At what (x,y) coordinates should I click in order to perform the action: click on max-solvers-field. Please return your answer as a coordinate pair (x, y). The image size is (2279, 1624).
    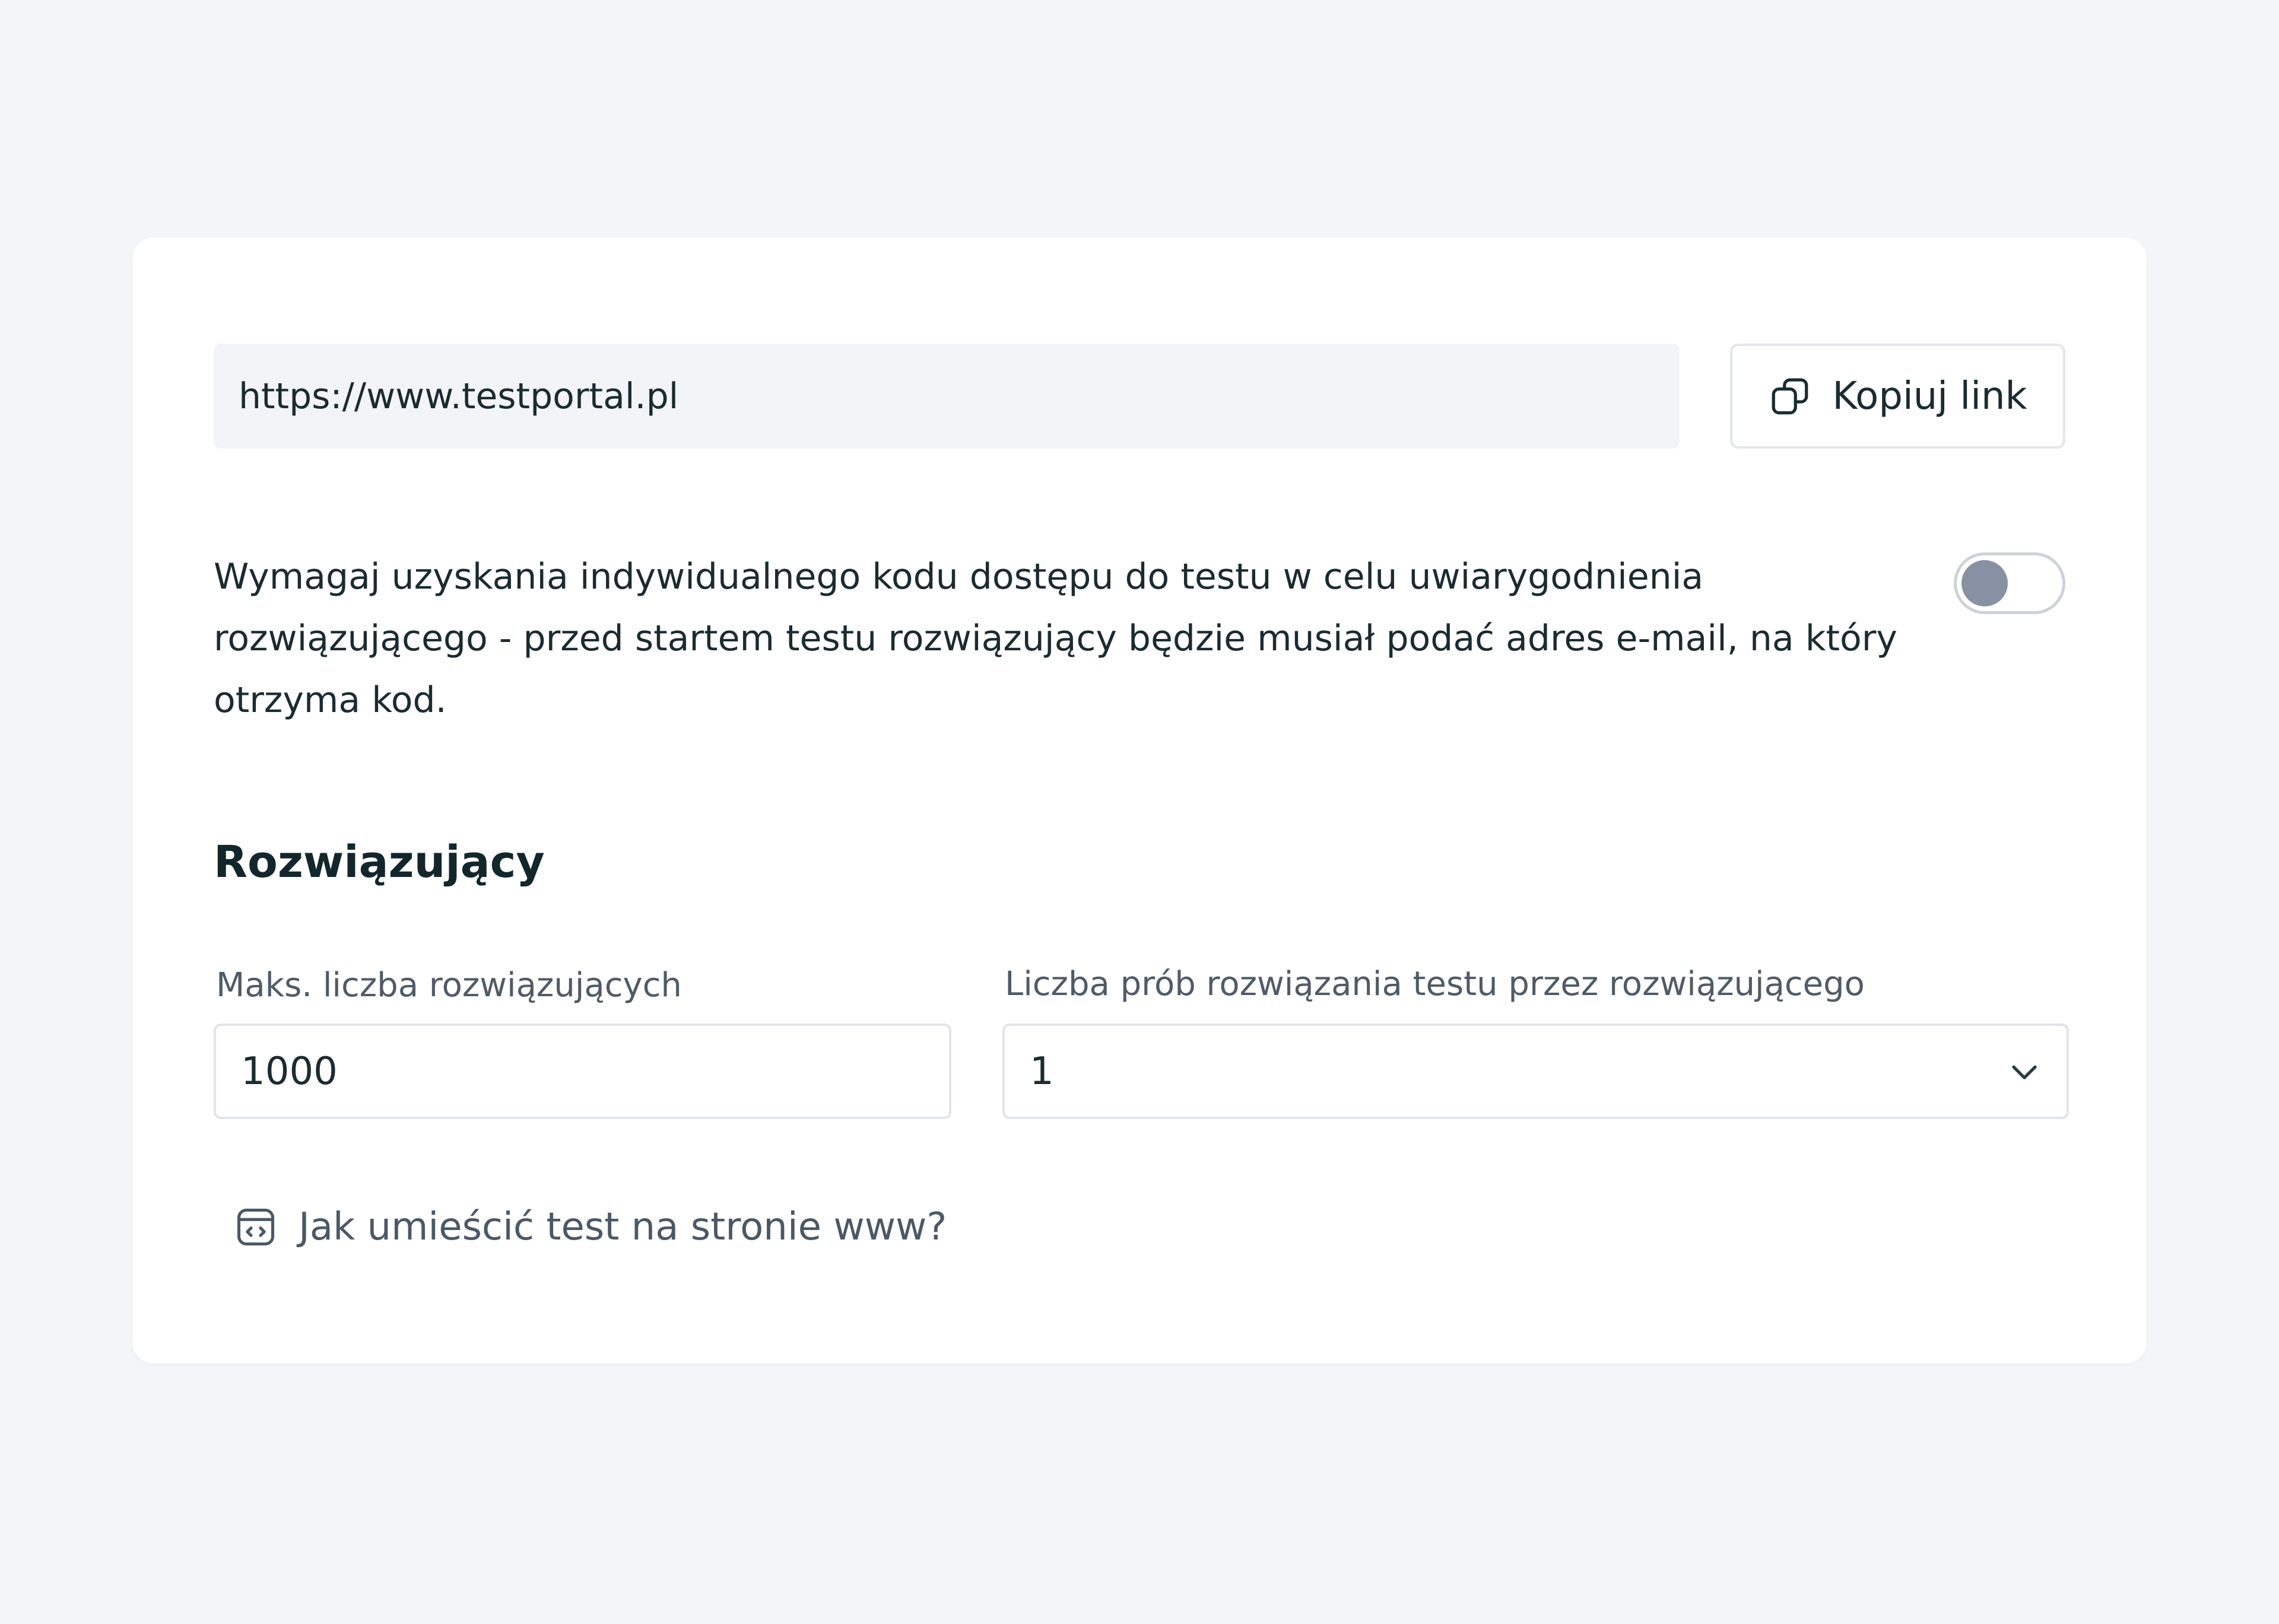
    Looking at the image, I should click on (582, 1071).